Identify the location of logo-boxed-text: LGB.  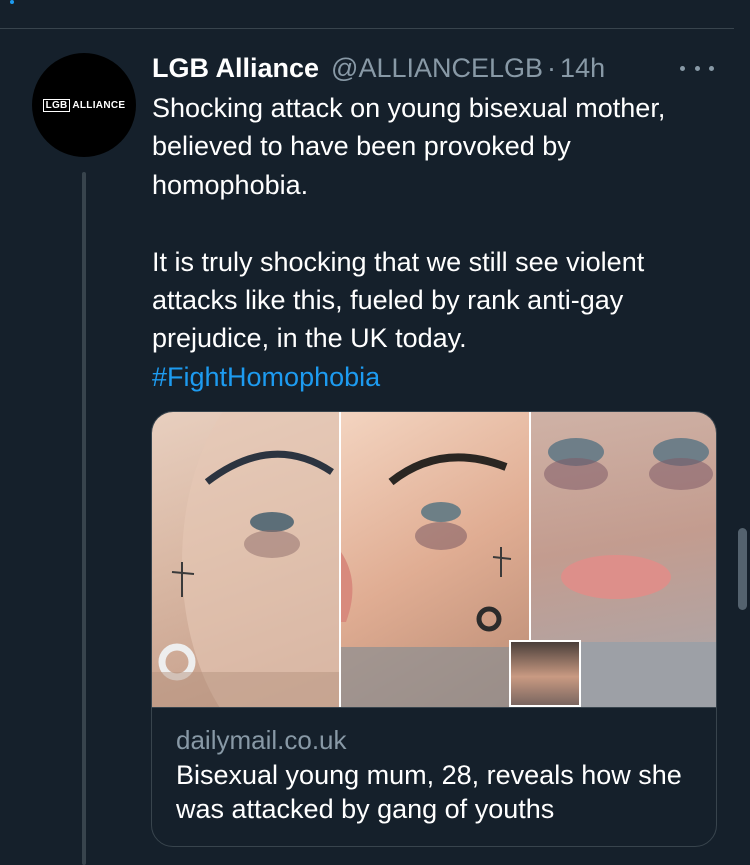
(56, 105).